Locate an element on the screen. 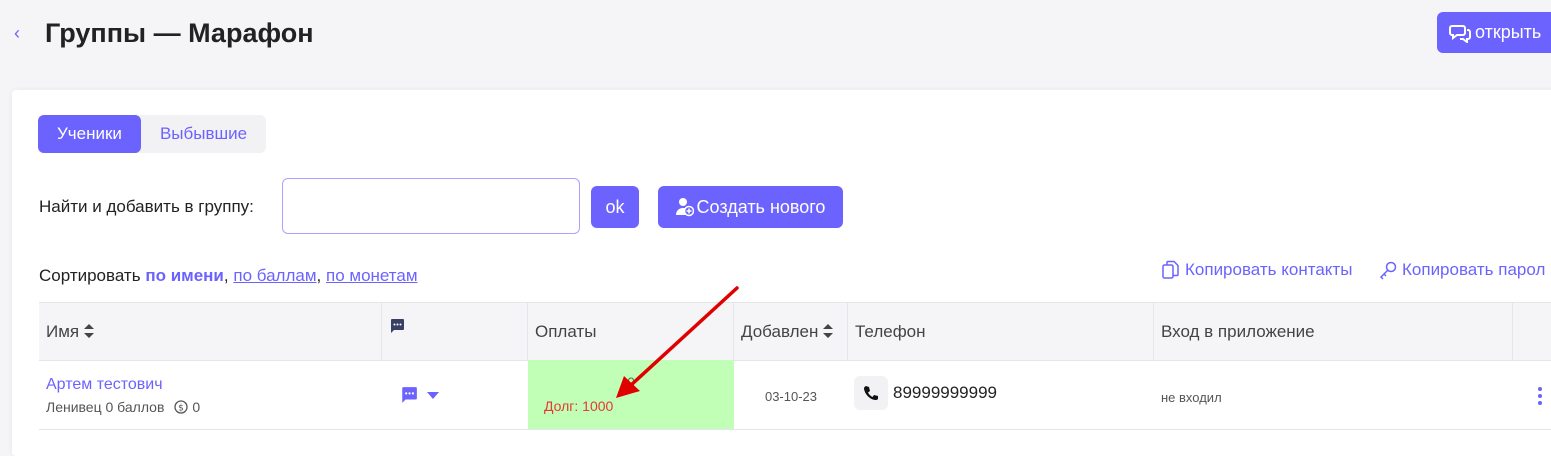 The width and height of the screenshot is (1551, 456). column-actions is located at coordinates (1532, 331).